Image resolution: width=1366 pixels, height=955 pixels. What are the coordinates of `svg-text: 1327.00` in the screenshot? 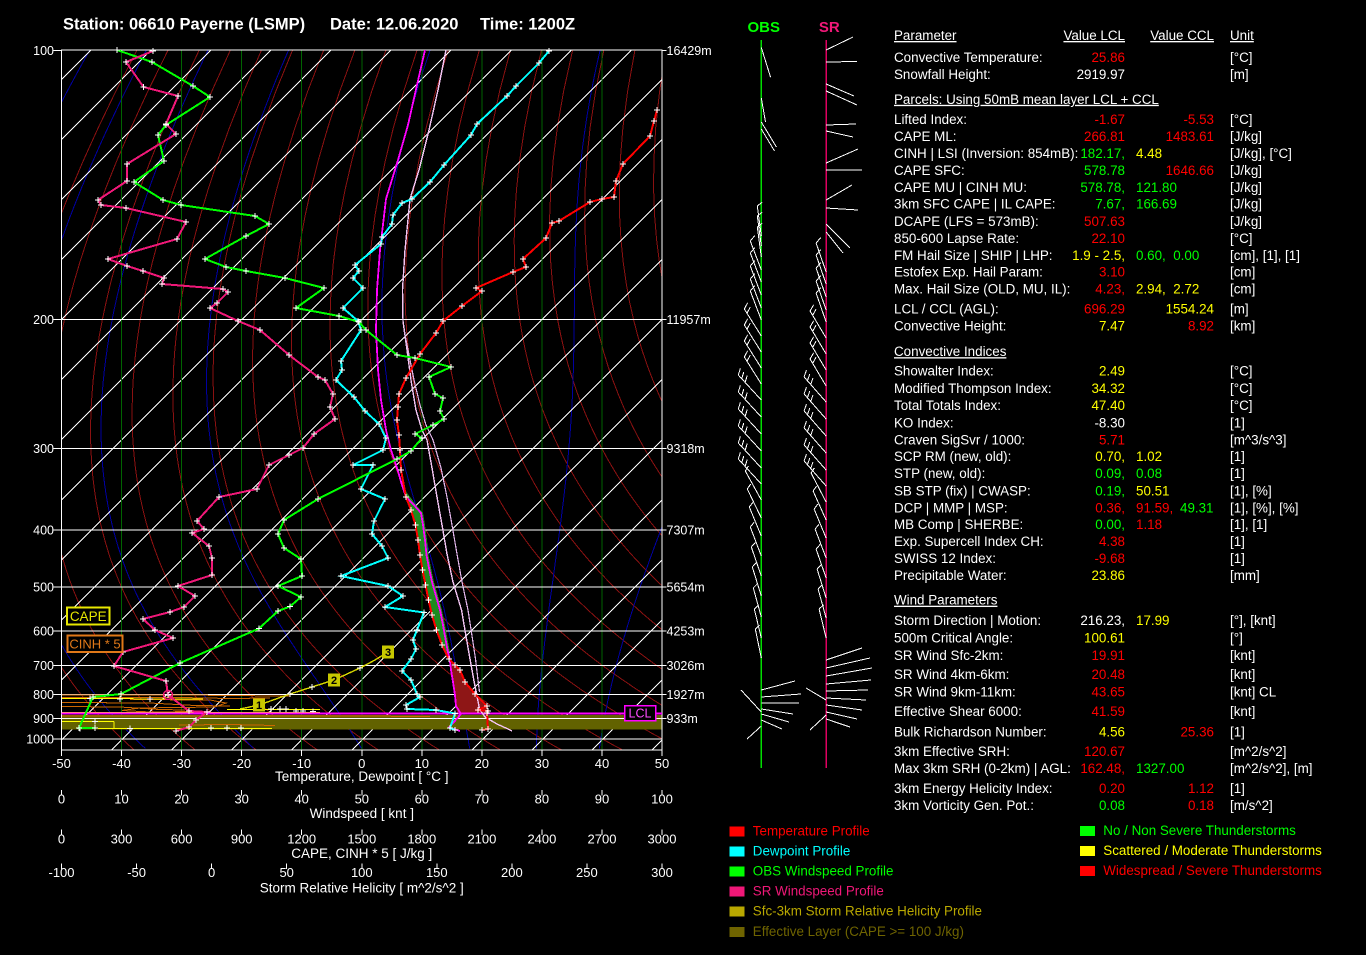 It's located at (1160, 768).